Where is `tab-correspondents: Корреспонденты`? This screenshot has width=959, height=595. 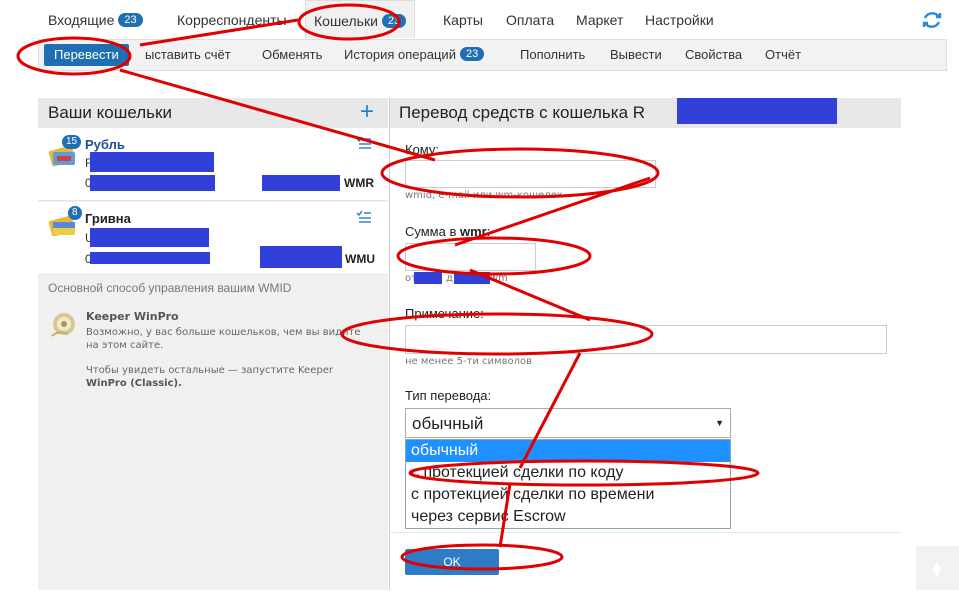 tab-correspondents: Корреспонденты is located at coordinates (232, 19).